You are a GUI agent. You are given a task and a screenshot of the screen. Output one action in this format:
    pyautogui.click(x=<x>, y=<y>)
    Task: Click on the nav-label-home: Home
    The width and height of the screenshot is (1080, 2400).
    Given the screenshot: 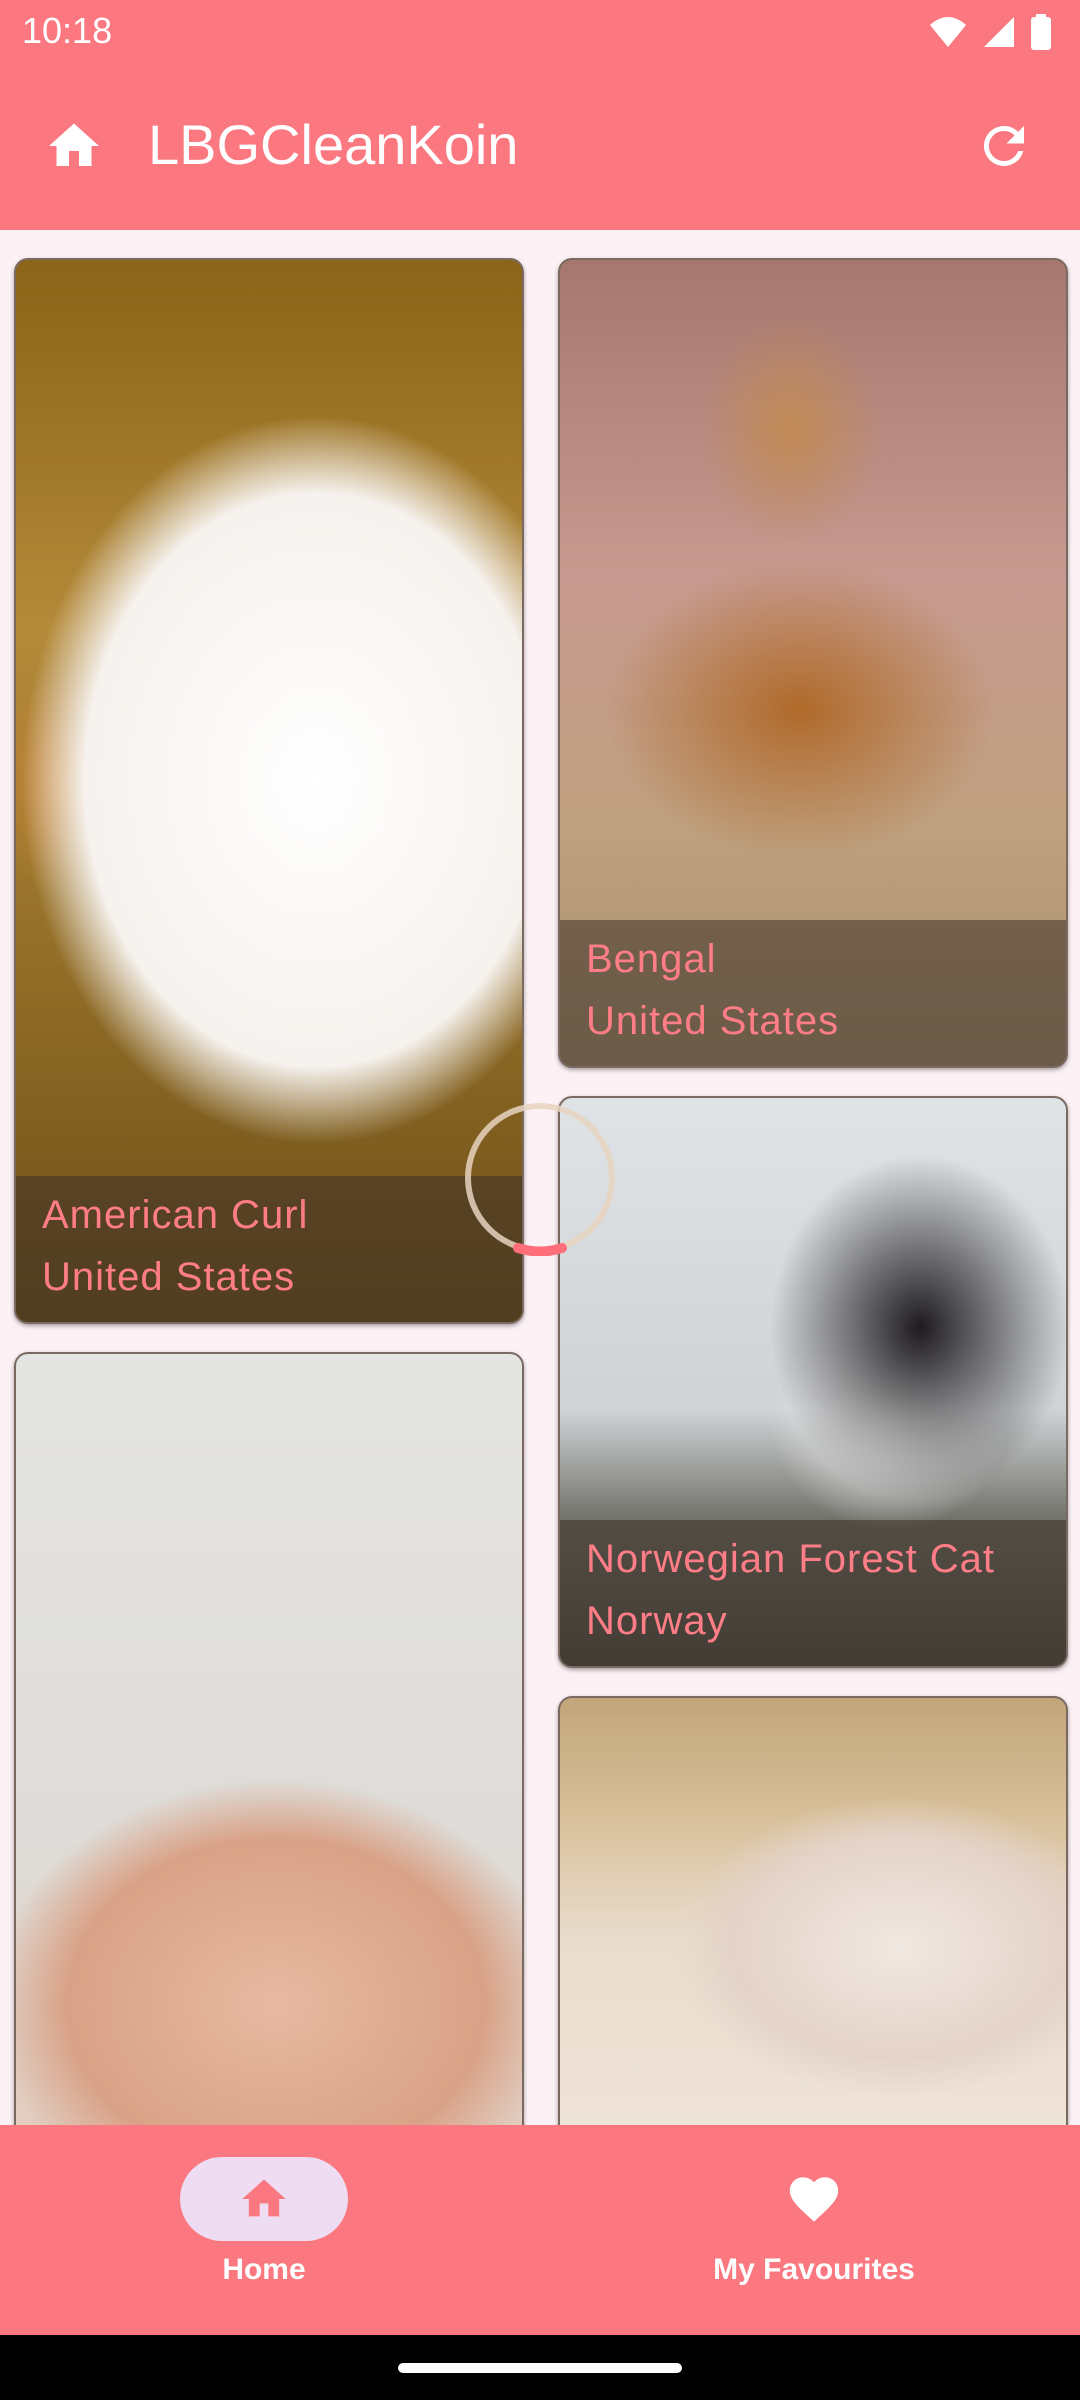 What is the action you would take?
    pyautogui.click(x=264, y=2269)
    